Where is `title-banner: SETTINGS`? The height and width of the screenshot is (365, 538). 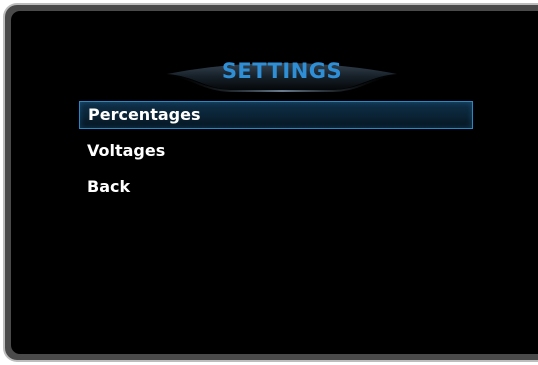 title-banner: SETTINGS is located at coordinates (282, 75).